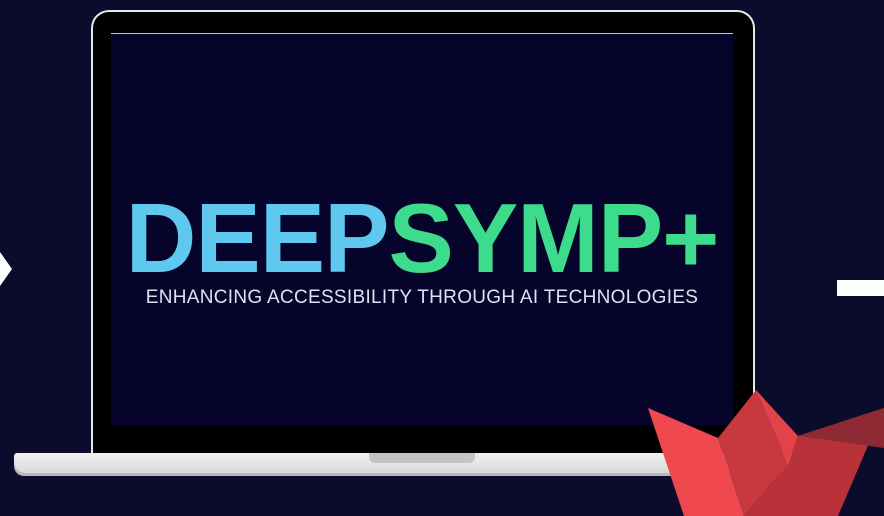 The image size is (884, 516). What do you see at coordinates (422, 458) in the screenshot?
I see `laptop-notch` at bounding box center [422, 458].